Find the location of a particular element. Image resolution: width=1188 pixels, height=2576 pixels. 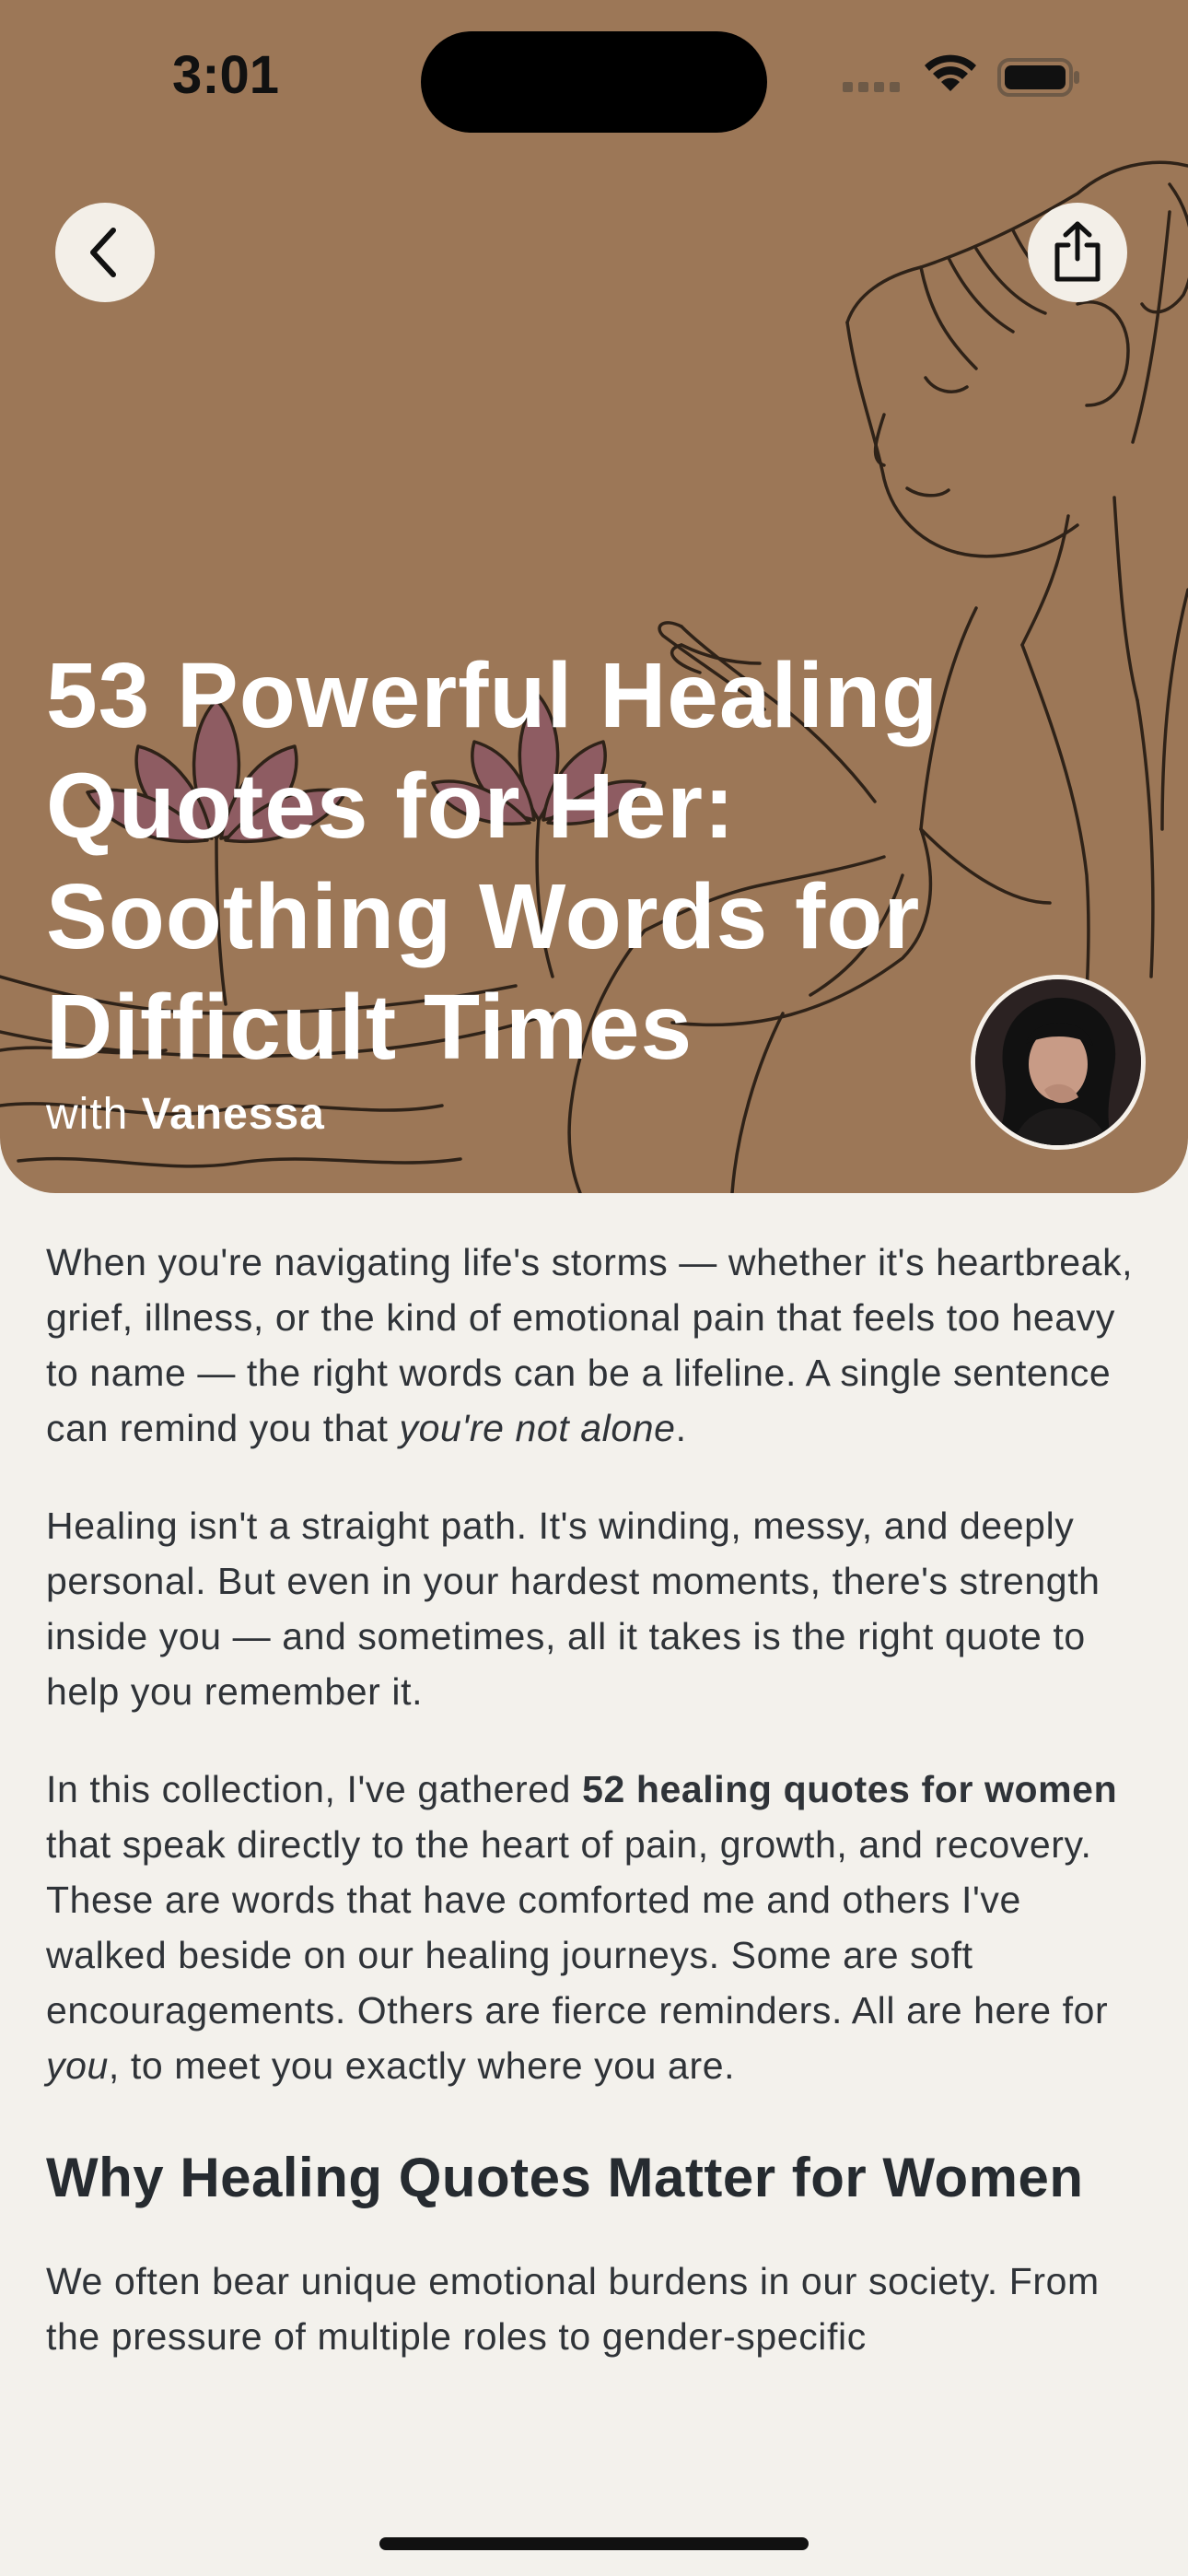

status-icons is located at coordinates (961, 75).